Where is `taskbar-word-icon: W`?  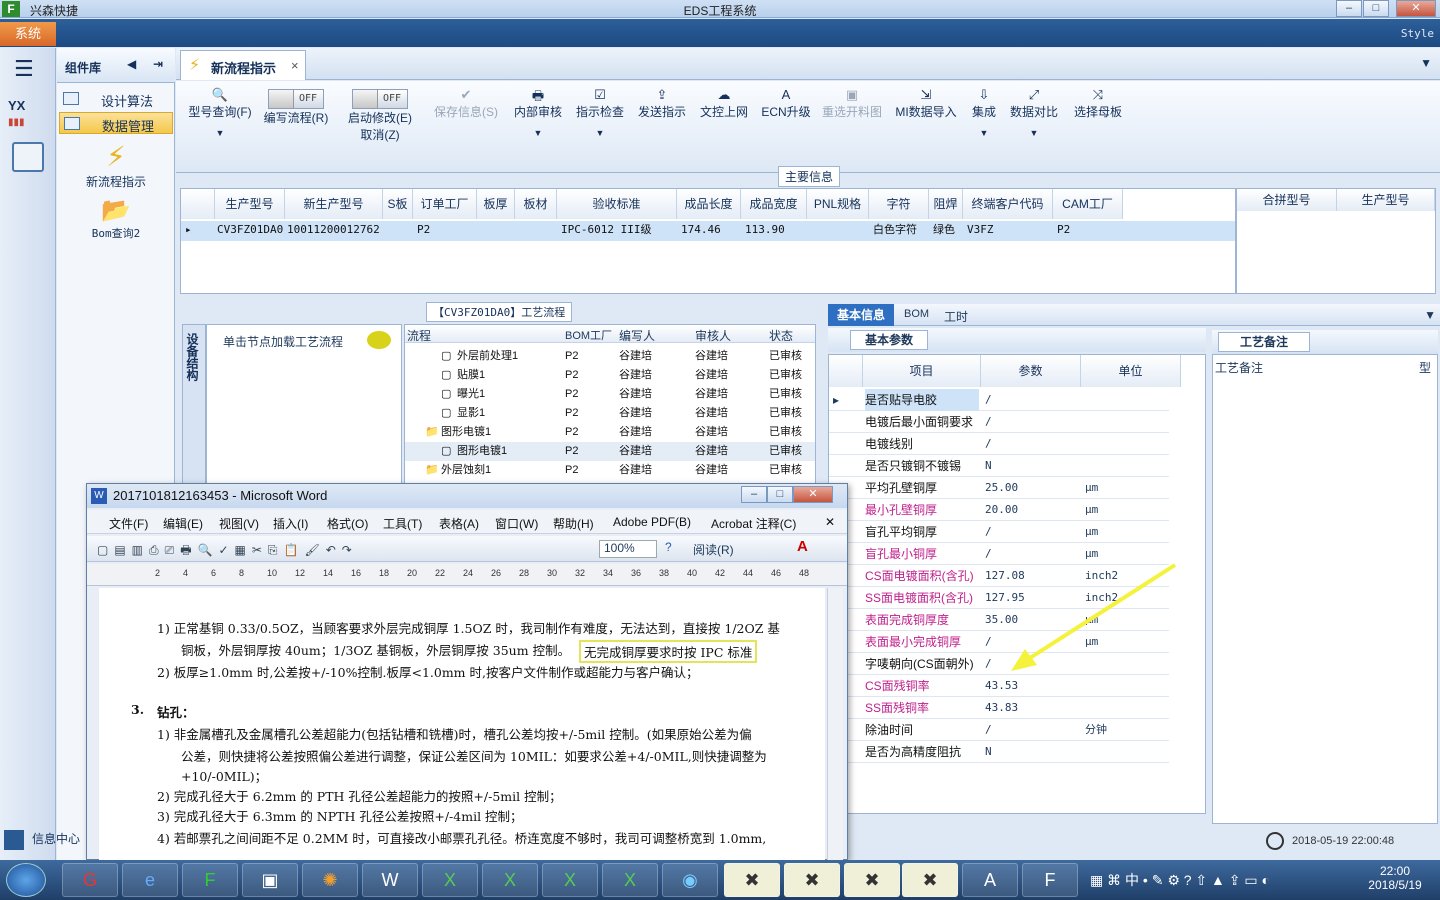 taskbar-word-icon: W is located at coordinates (390, 880).